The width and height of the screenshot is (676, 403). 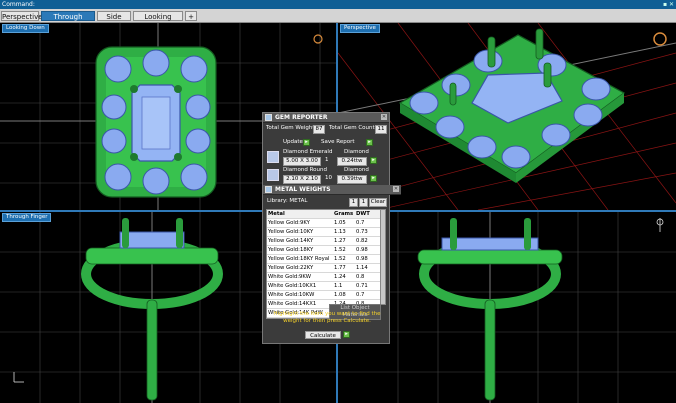 What do you see at coordinates (340, 295) in the screenshot?
I see `cell-grams: 1.08` at bounding box center [340, 295].